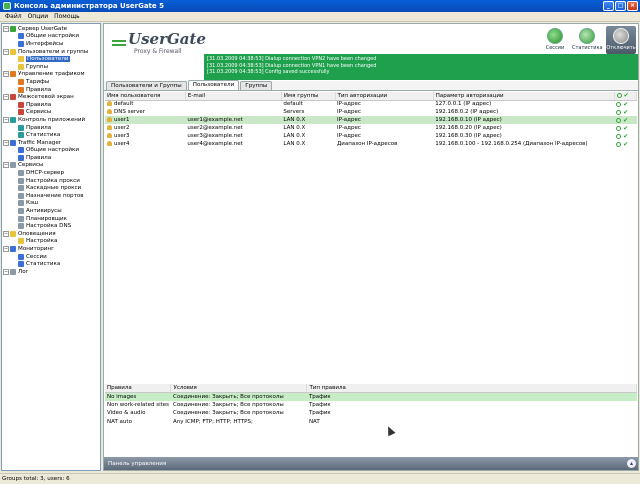 This screenshot has width=640, height=484. What do you see at coordinates (51, 219) in the screenshot?
I see `tree-item: Планировщик` at bounding box center [51, 219].